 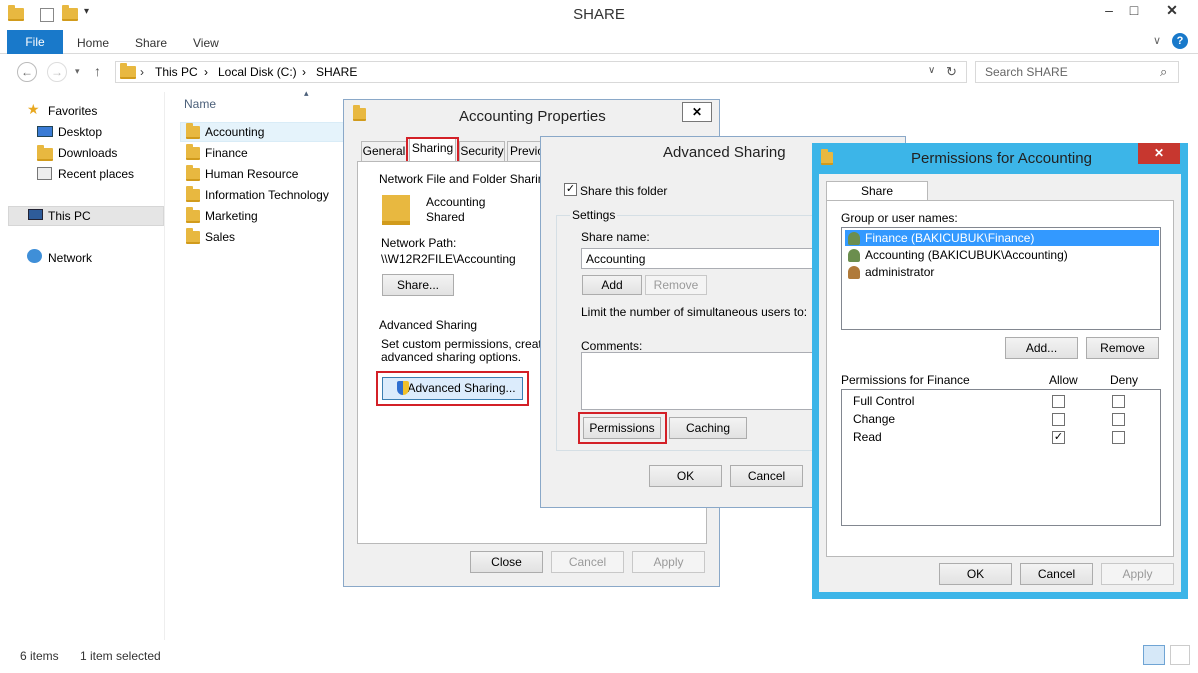 What do you see at coordinates (1122, 348) in the screenshot?
I see `remove-user-button: Remove` at bounding box center [1122, 348].